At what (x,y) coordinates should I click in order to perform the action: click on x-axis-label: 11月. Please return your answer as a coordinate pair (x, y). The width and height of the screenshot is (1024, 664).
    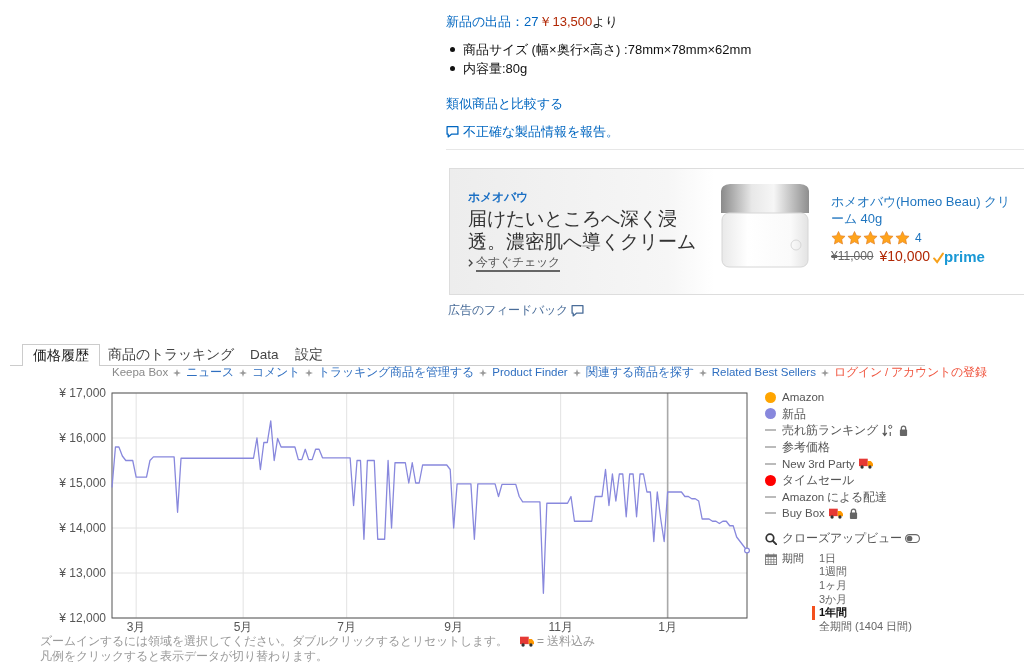
    Looking at the image, I should click on (560, 627).